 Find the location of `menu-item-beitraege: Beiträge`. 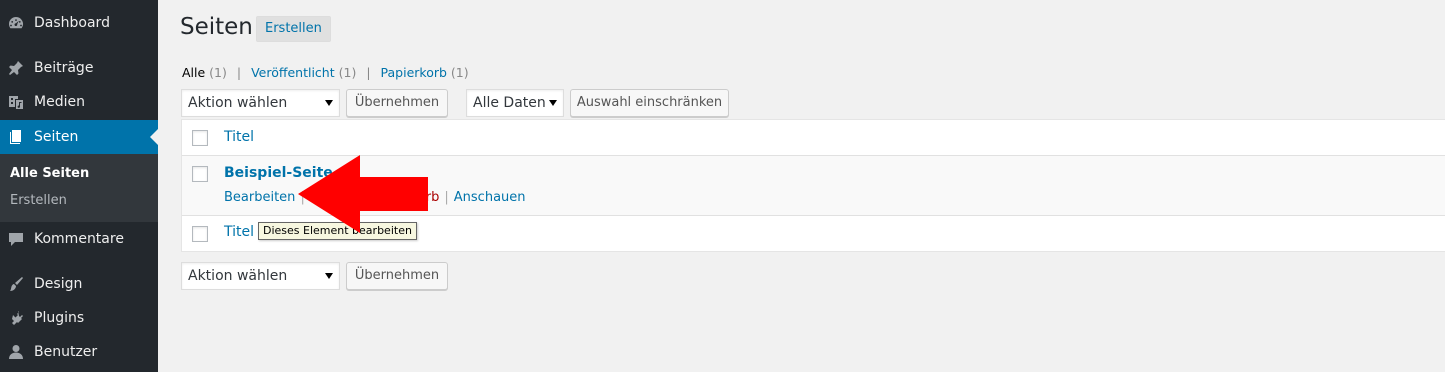

menu-item-beitraege: Beiträge is located at coordinates (79, 68).